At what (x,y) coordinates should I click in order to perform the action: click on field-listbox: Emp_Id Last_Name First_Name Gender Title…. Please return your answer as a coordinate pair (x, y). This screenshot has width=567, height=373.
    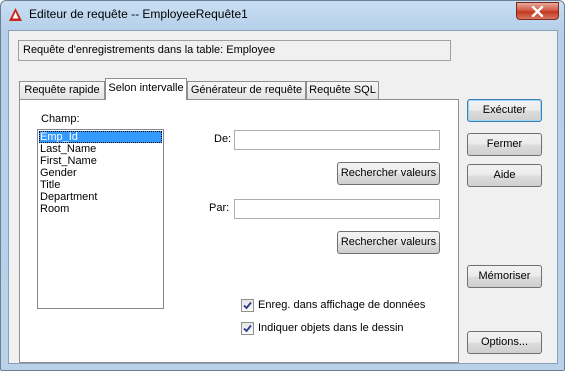
    Looking at the image, I should click on (100, 219).